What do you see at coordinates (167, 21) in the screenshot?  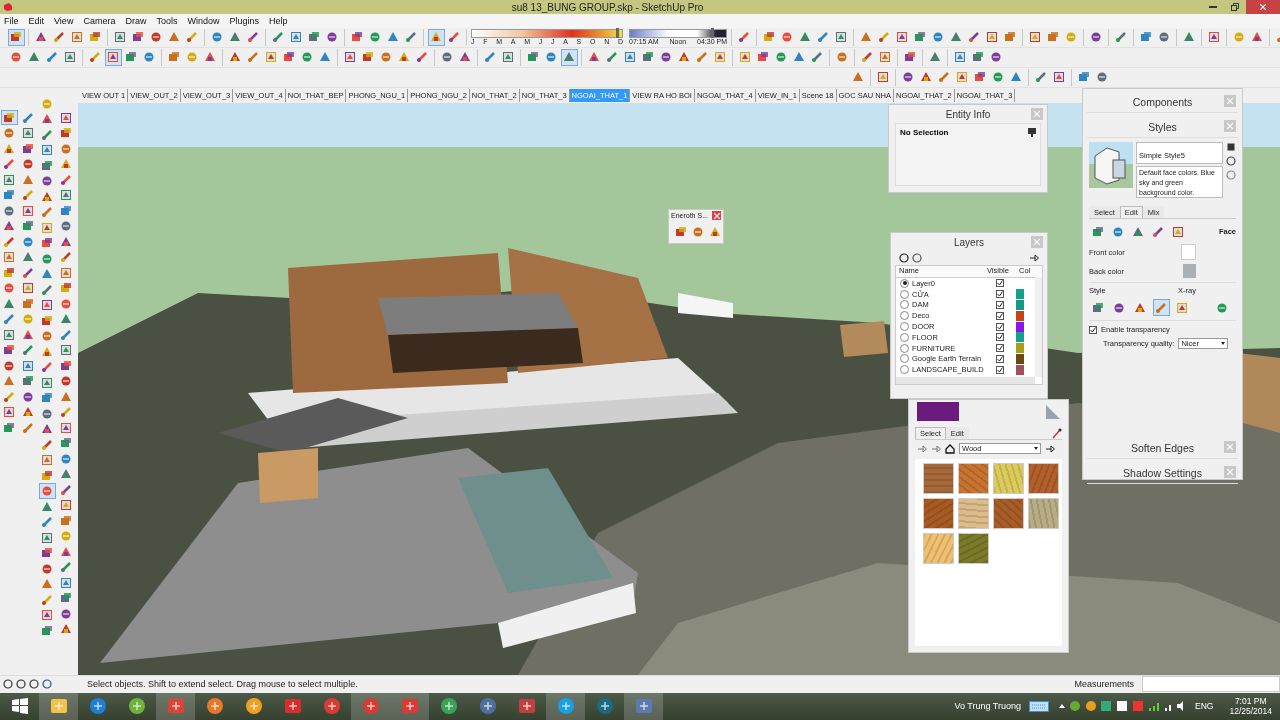 I see `menu-item: Tools` at bounding box center [167, 21].